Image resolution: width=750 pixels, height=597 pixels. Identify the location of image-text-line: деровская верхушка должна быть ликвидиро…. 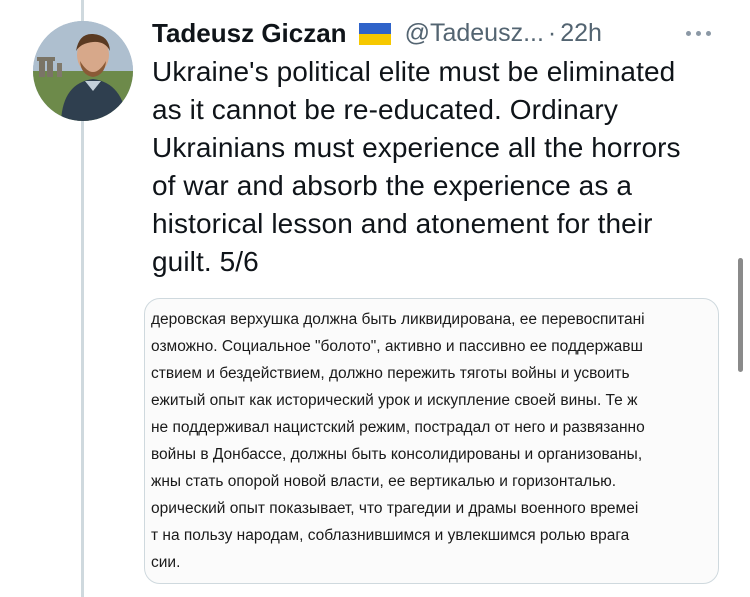
(398, 319).